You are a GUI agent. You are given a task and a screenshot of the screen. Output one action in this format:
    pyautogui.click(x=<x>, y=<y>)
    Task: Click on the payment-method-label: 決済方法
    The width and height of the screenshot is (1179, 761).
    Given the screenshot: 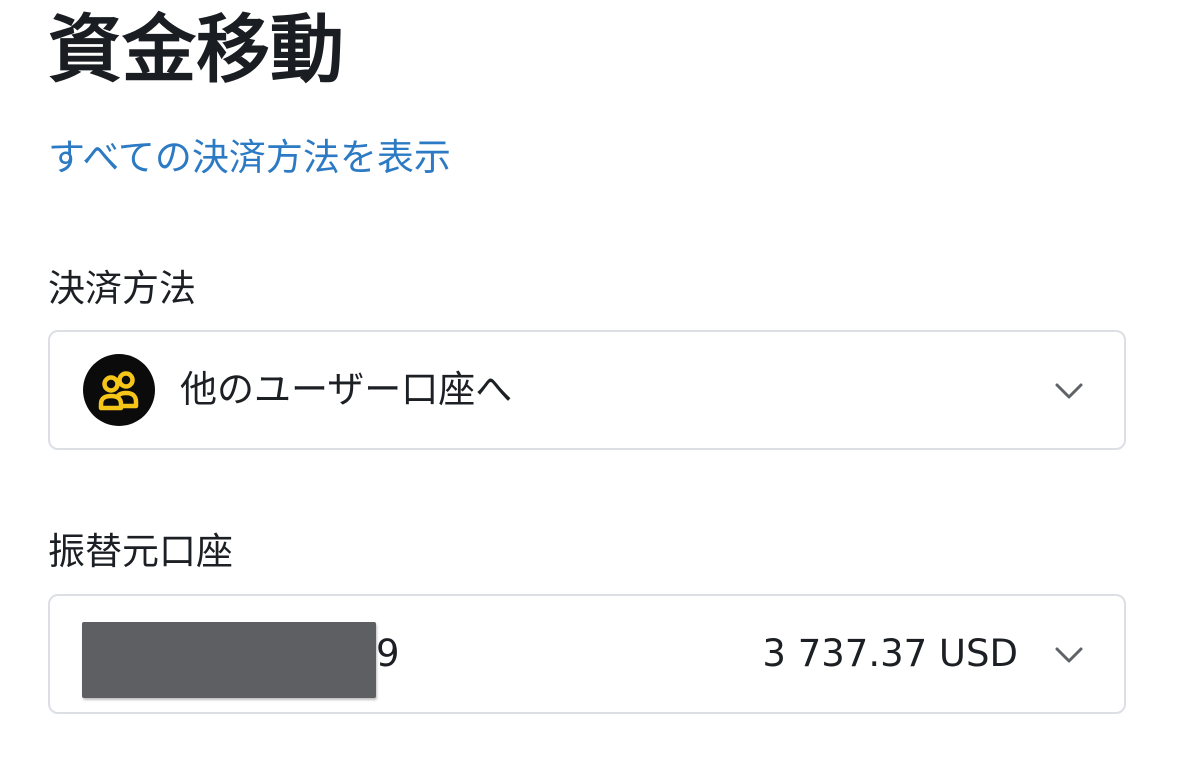 What is the action you would take?
    pyautogui.click(x=122, y=288)
    